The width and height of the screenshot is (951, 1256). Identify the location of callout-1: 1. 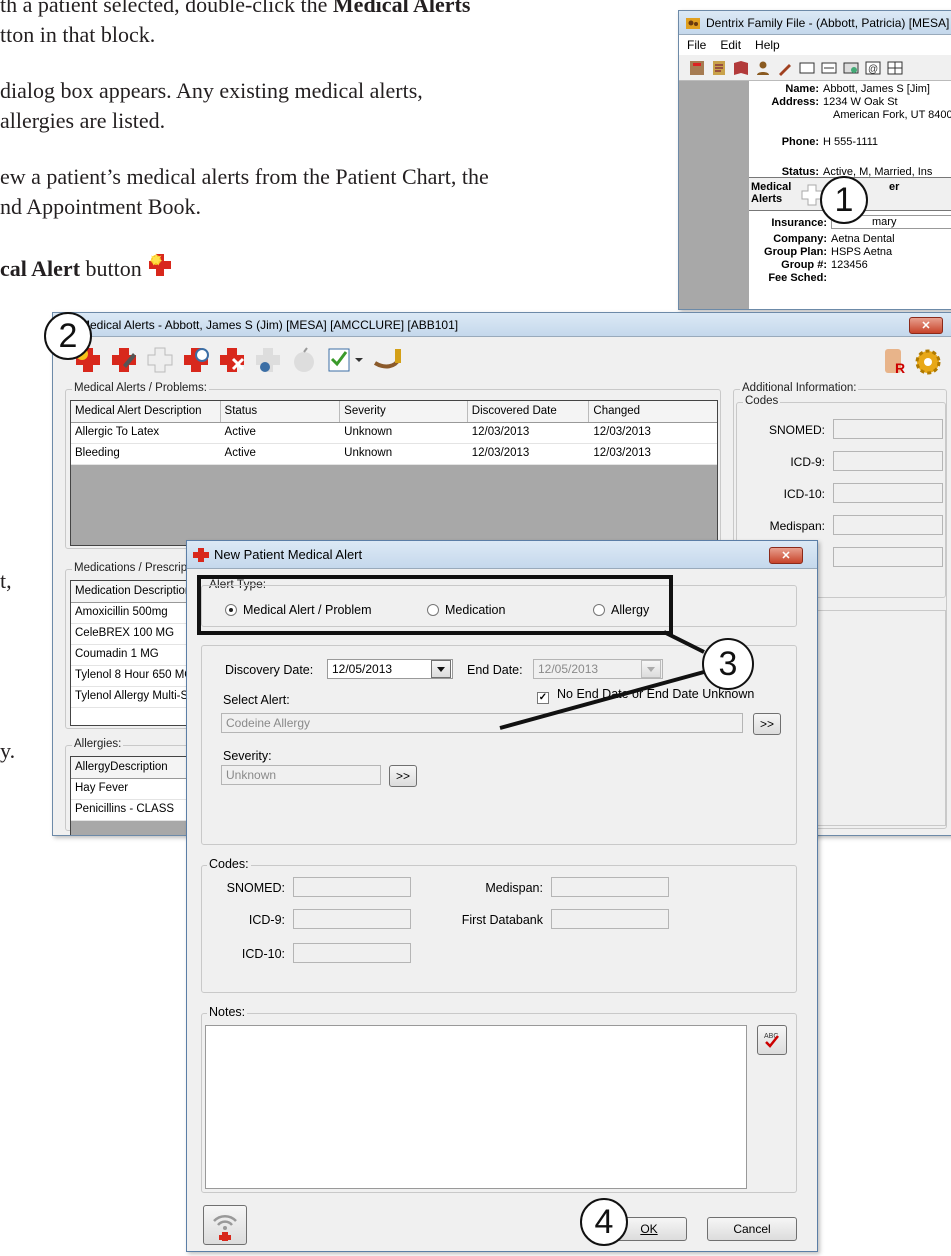
(844, 200).